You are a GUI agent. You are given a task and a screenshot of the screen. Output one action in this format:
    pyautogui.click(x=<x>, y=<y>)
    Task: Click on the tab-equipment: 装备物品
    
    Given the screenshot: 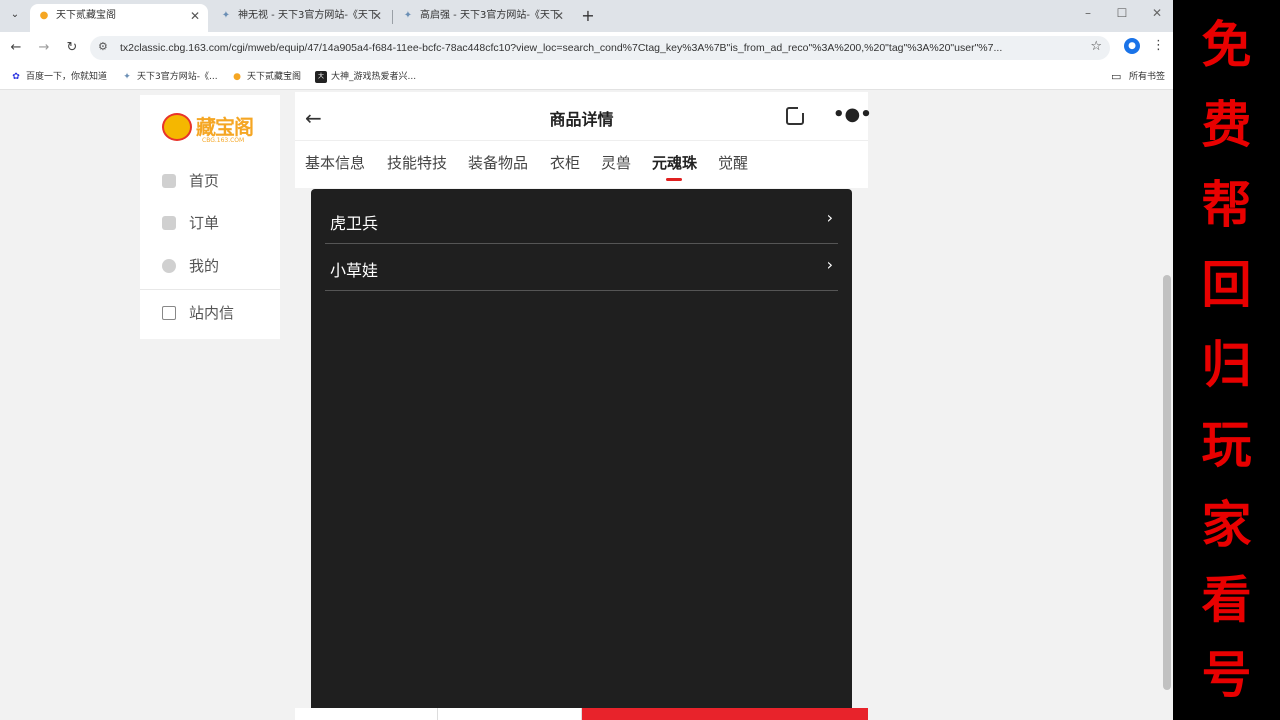 What is the action you would take?
    pyautogui.click(x=498, y=162)
    